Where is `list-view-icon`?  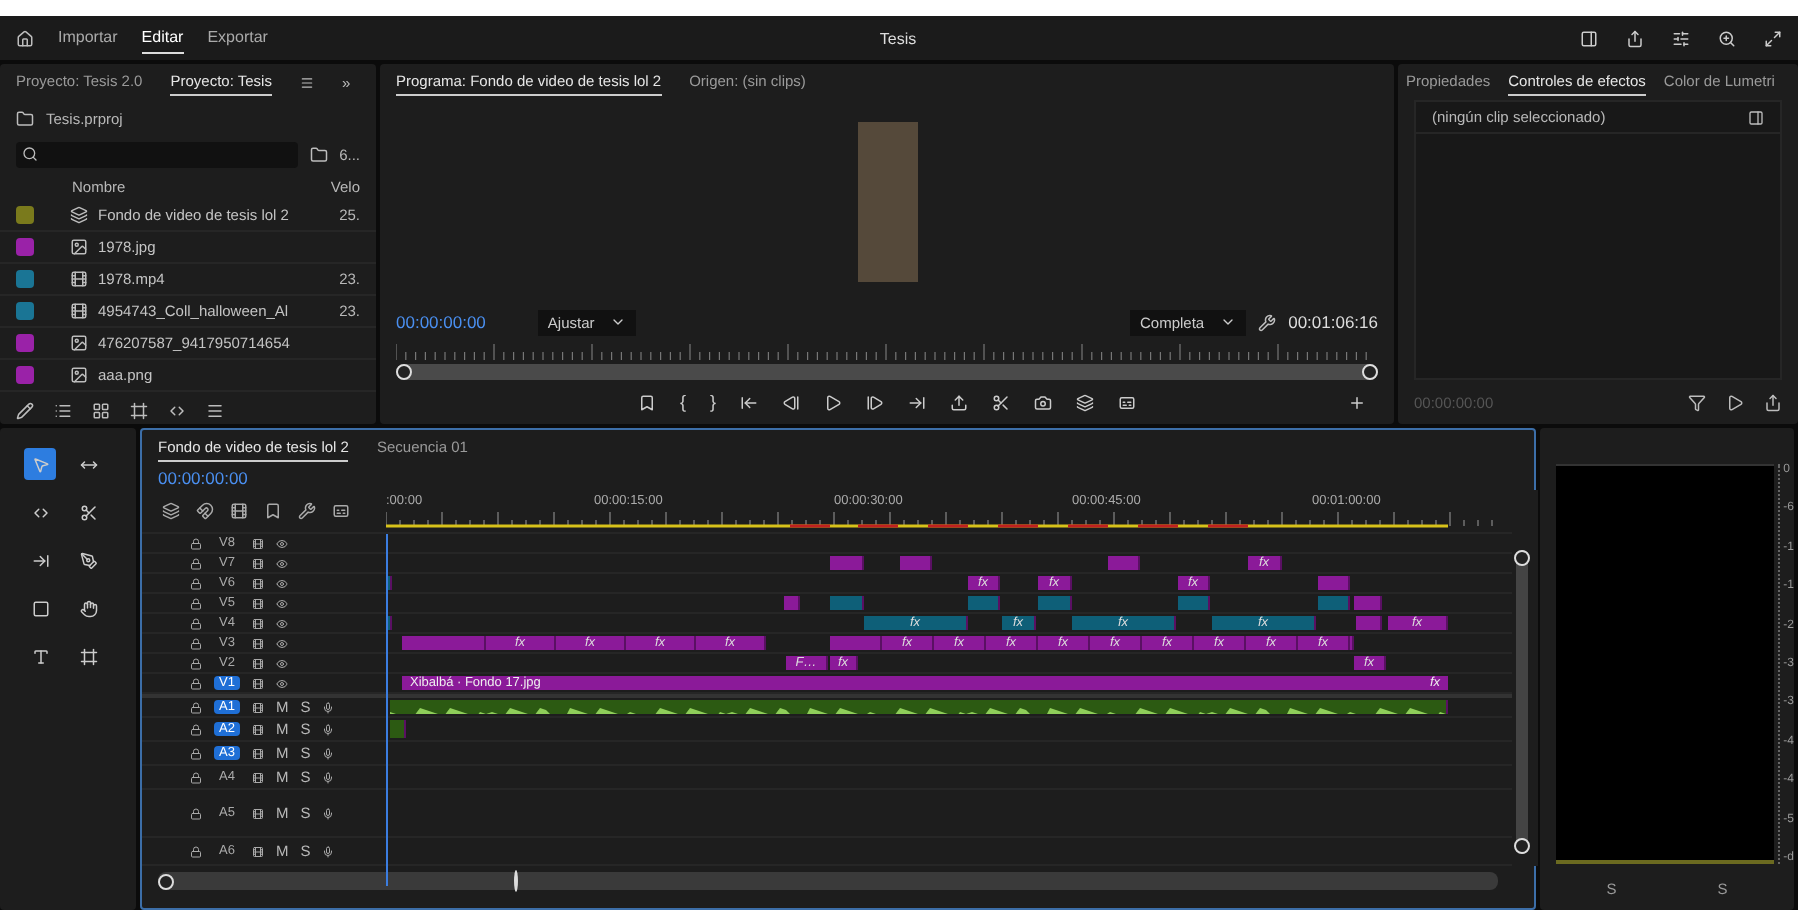 list-view-icon is located at coordinates (63, 410).